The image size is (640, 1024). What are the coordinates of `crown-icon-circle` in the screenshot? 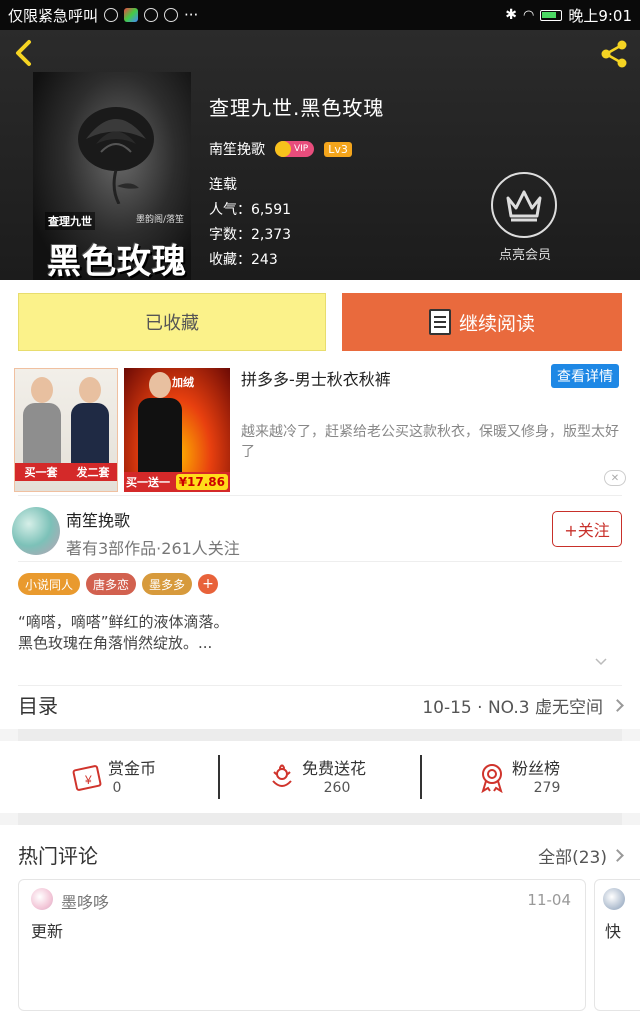 It's located at (524, 205).